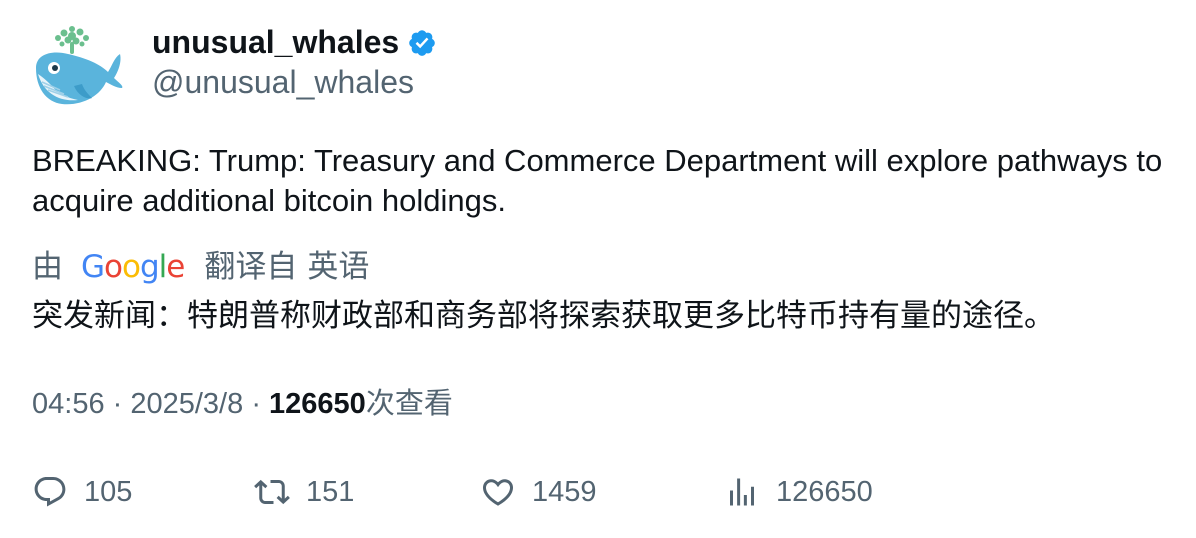 This screenshot has width=1196, height=538. What do you see at coordinates (498, 492) in the screenshot?
I see `heart-icon` at bounding box center [498, 492].